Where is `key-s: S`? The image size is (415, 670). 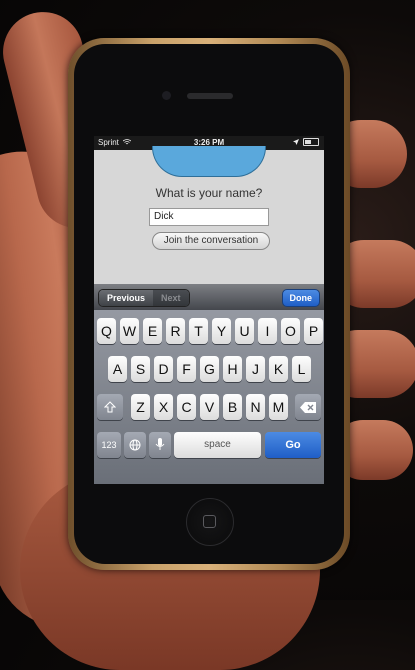
key-s: S is located at coordinates (140, 369).